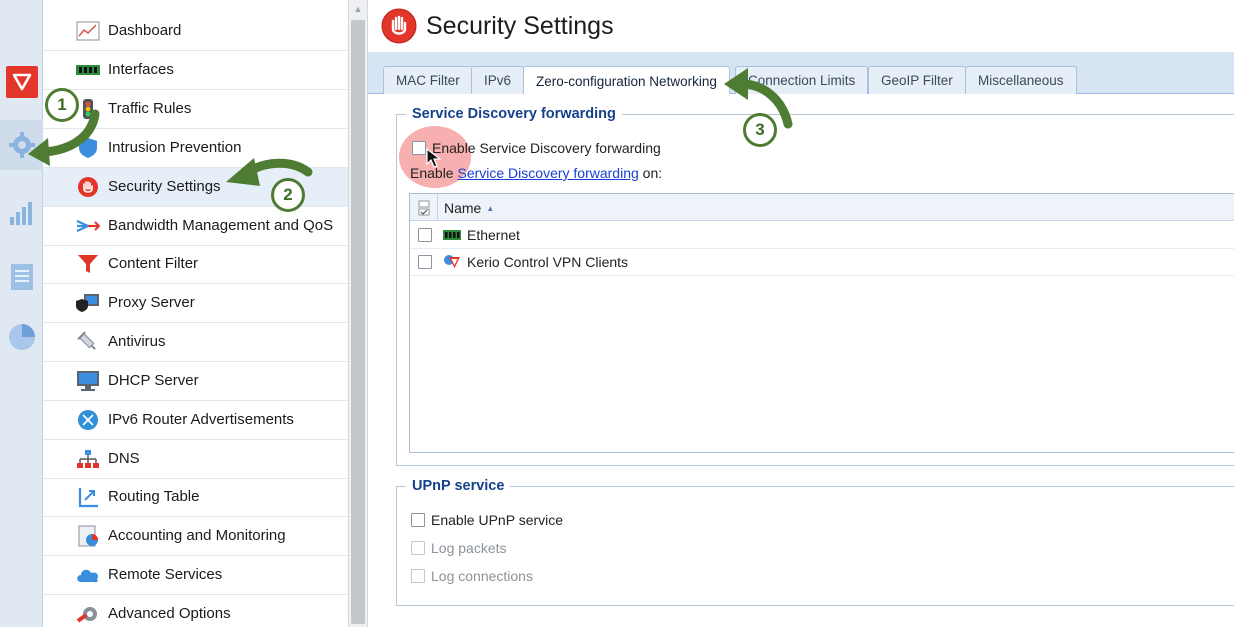 The image size is (1234, 627). I want to click on checkbox-label: Log packets, so click(469, 548).